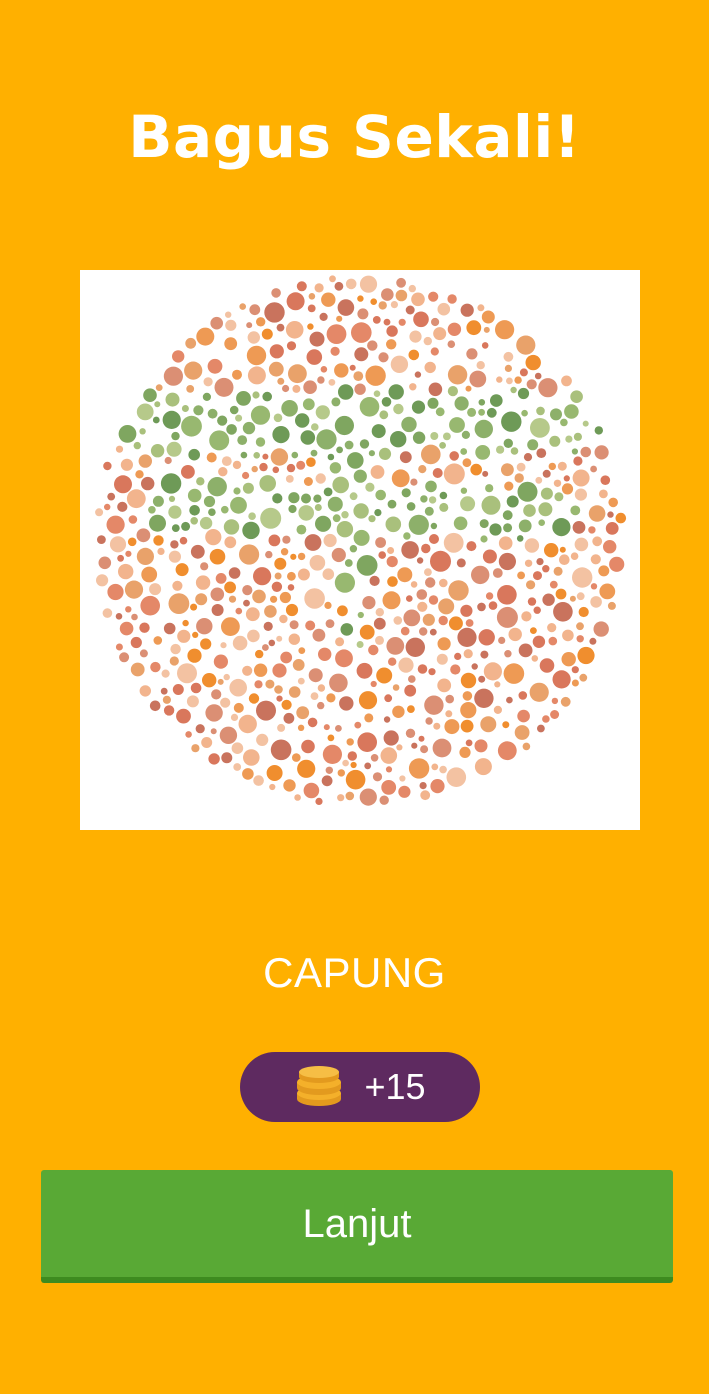 The width and height of the screenshot is (709, 1394). I want to click on coin-reward-amount: +15, so click(395, 1086).